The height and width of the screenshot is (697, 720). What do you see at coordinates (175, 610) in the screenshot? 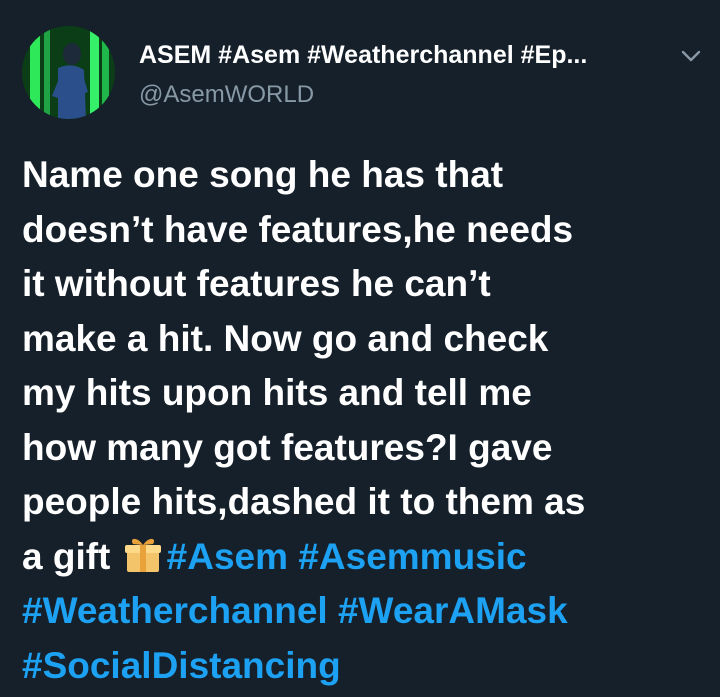
I see `hashtag-link: #Weatherchannel` at bounding box center [175, 610].